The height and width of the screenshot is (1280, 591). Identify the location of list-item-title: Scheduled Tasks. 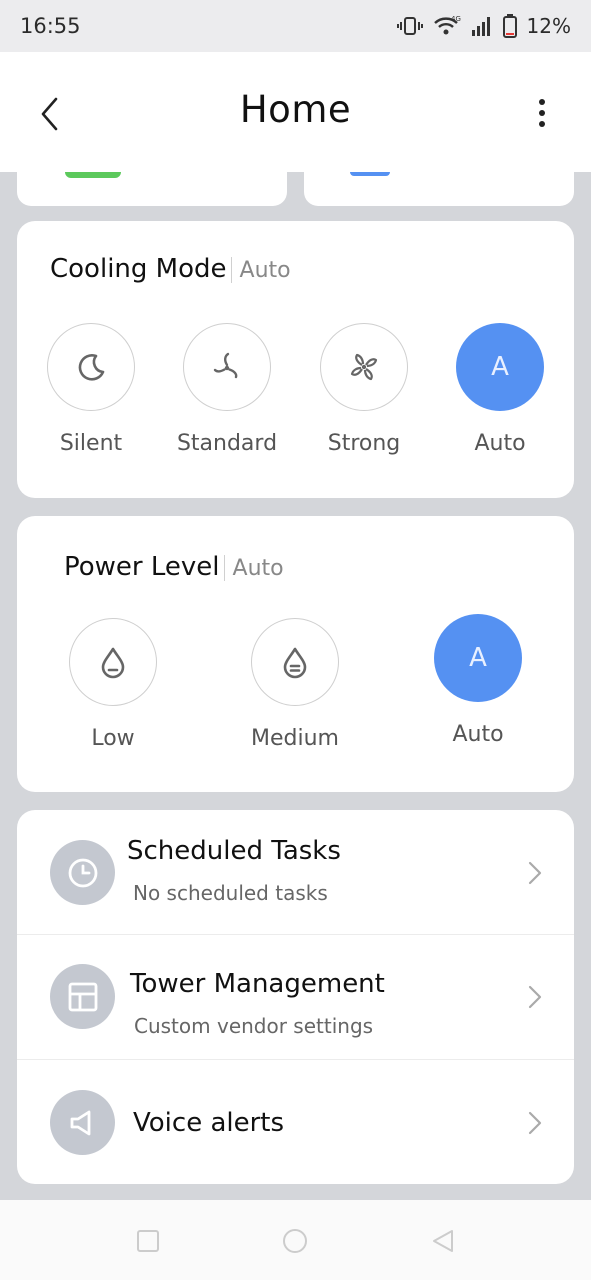
(234, 851).